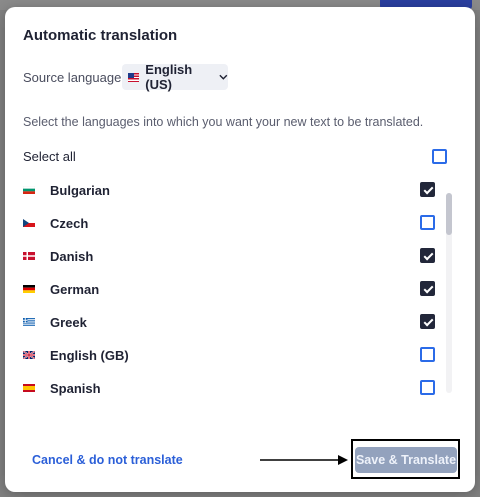 The image size is (480, 497). Describe the element at coordinates (169, 77) in the screenshot. I see `source-language-value: English (US)` at that location.